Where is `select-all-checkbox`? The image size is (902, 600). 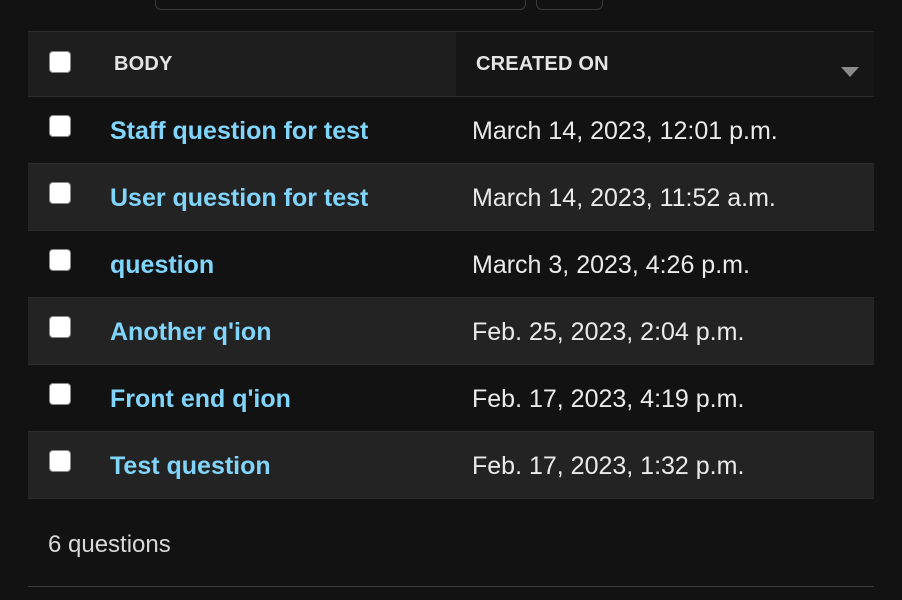
select-all-checkbox is located at coordinates (60, 62).